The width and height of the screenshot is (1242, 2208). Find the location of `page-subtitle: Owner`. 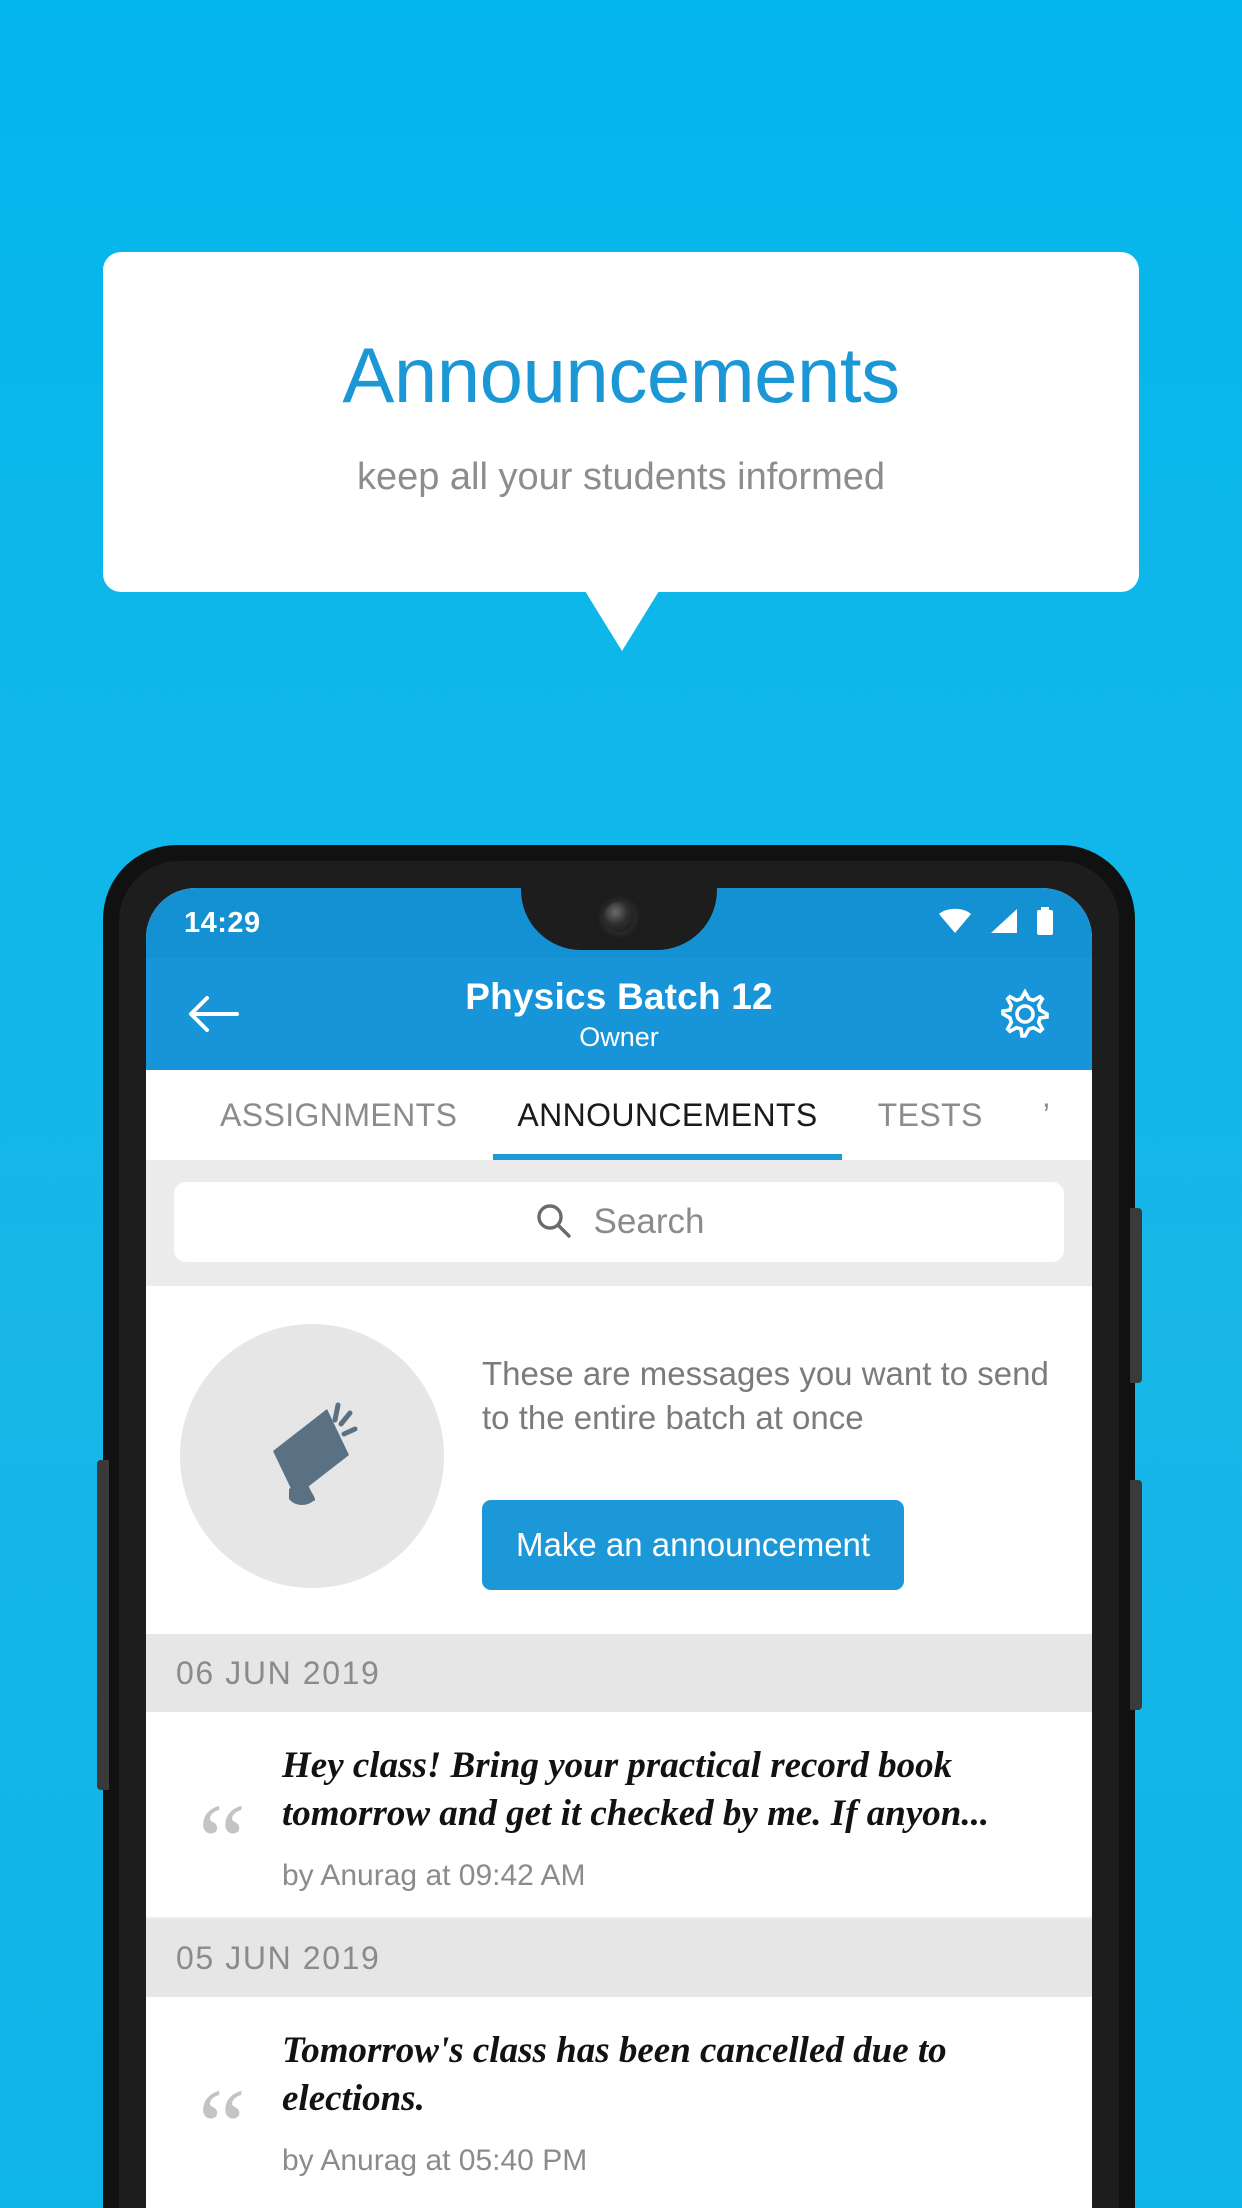

page-subtitle: Owner is located at coordinates (619, 1036).